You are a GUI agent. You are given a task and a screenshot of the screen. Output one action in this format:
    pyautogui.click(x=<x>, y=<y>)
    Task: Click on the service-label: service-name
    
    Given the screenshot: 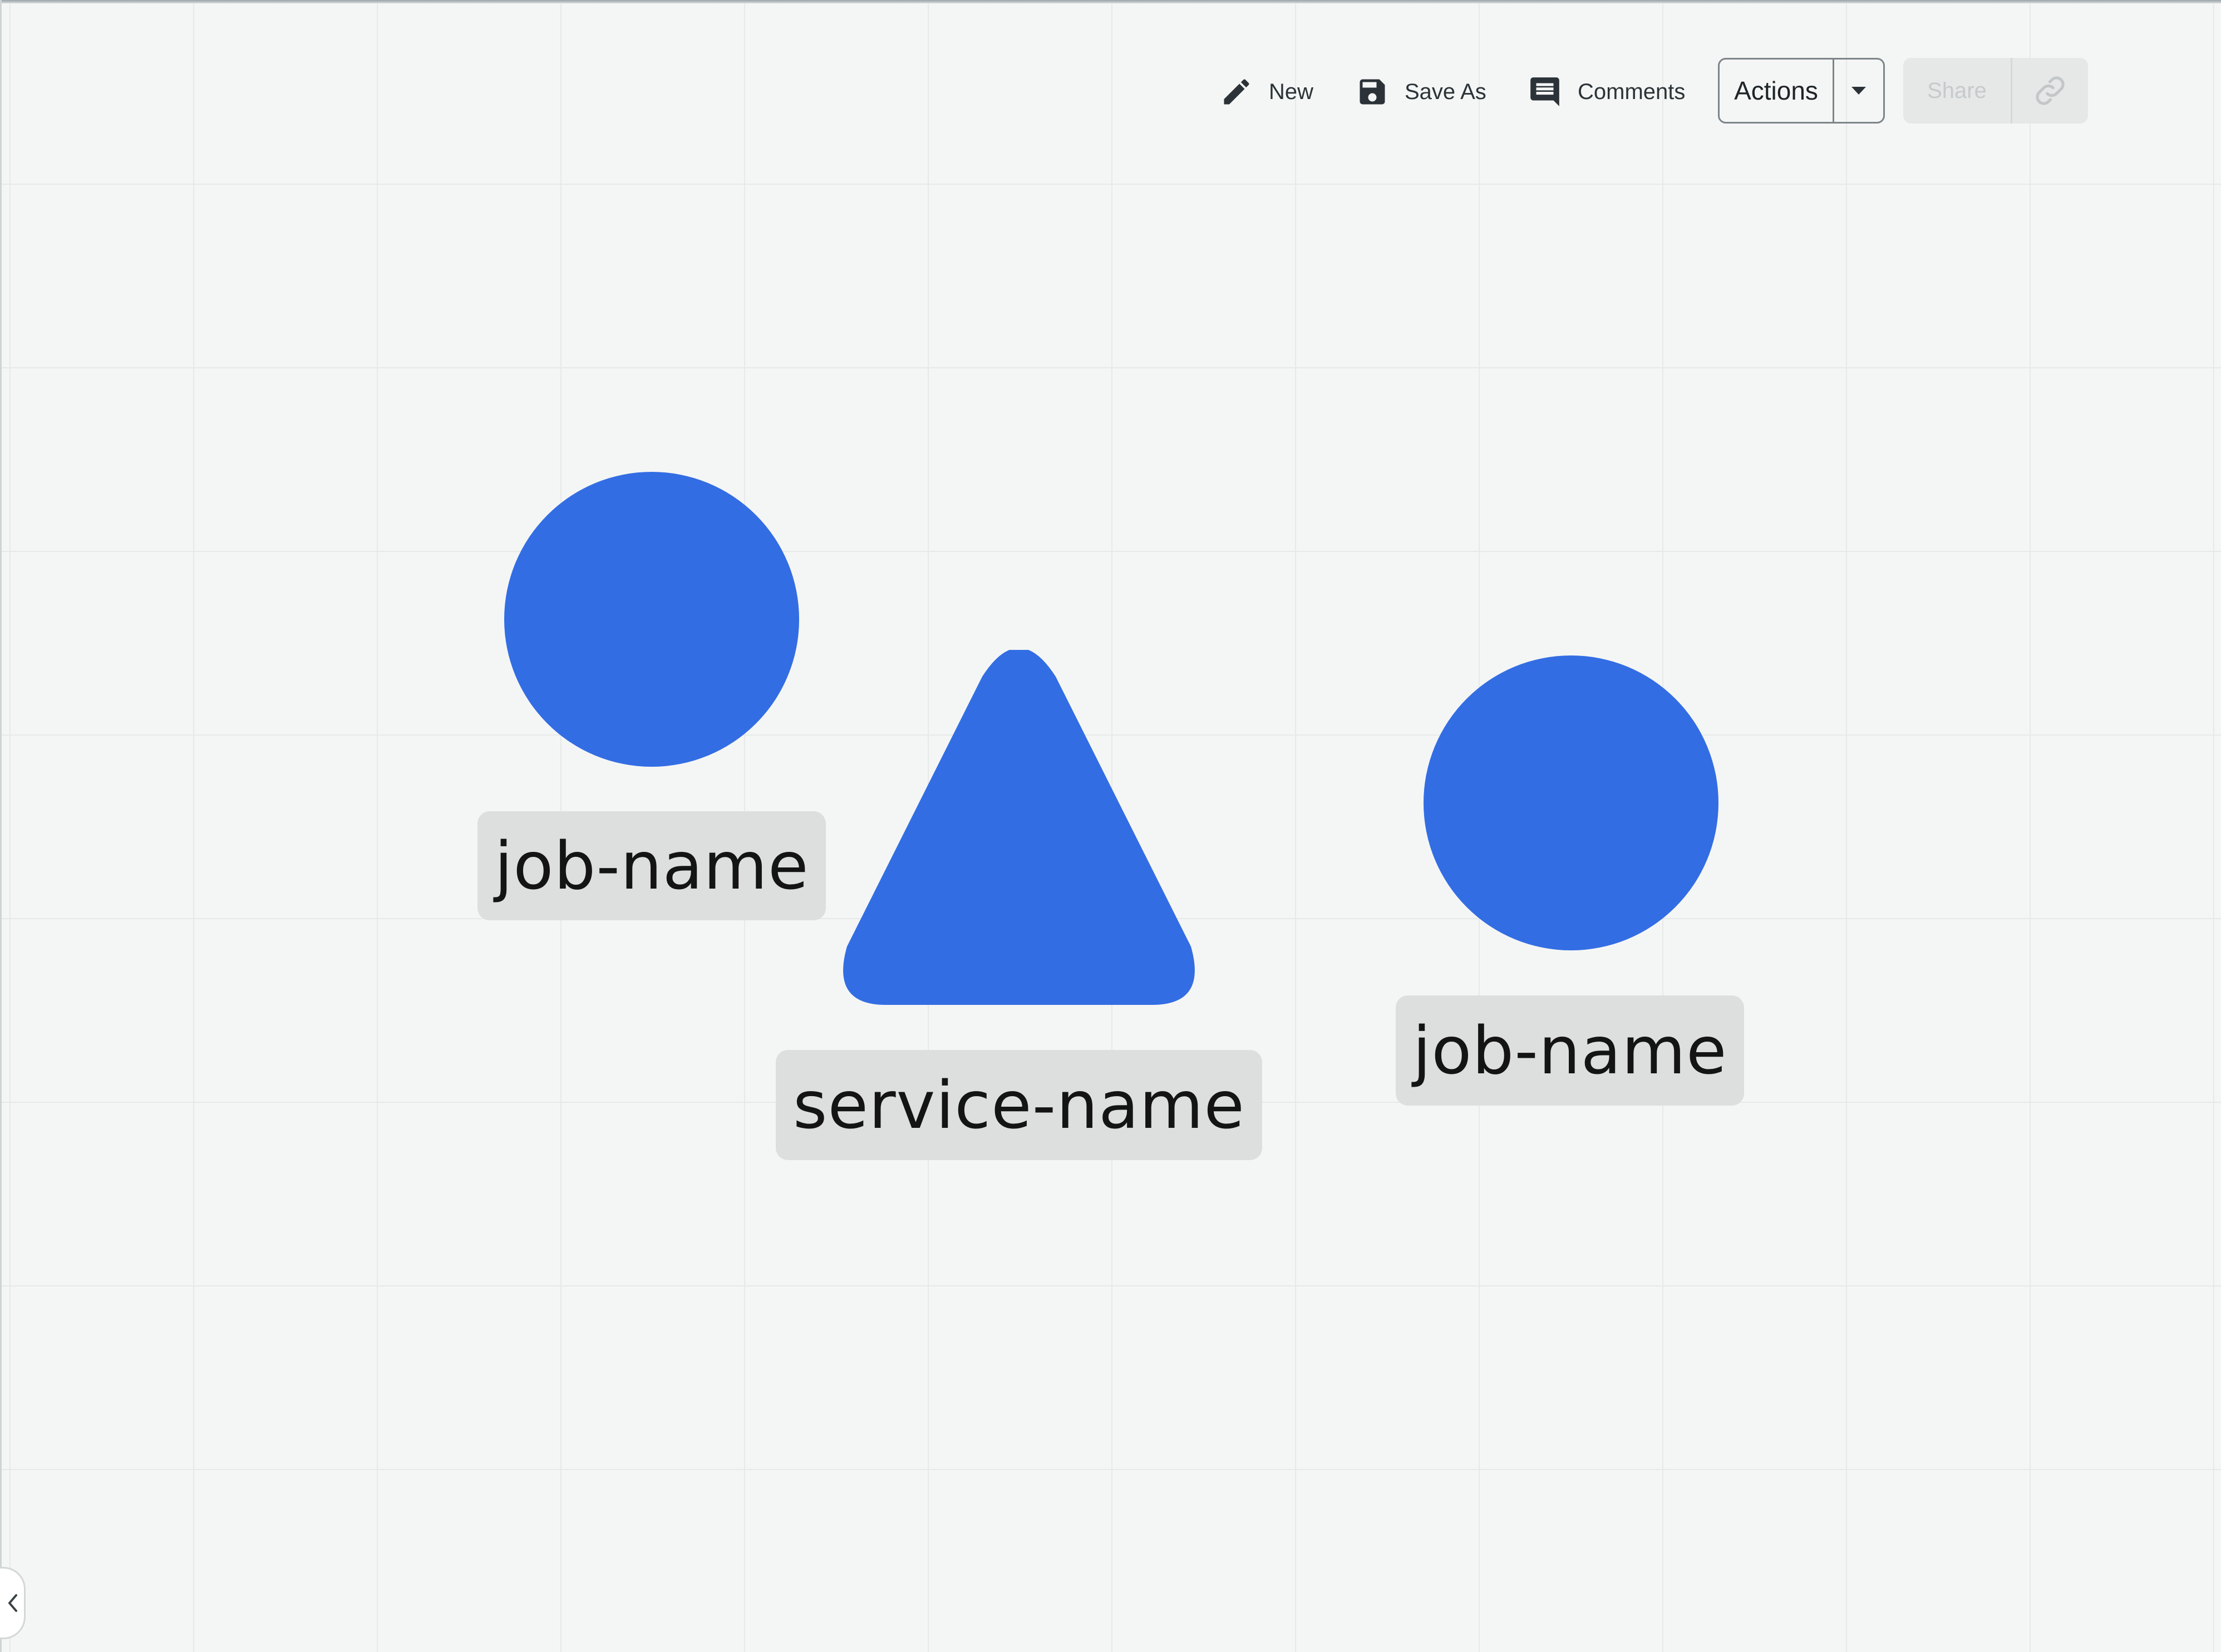 What is the action you would take?
    pyautogui.click(x=1019, y=1105)
    